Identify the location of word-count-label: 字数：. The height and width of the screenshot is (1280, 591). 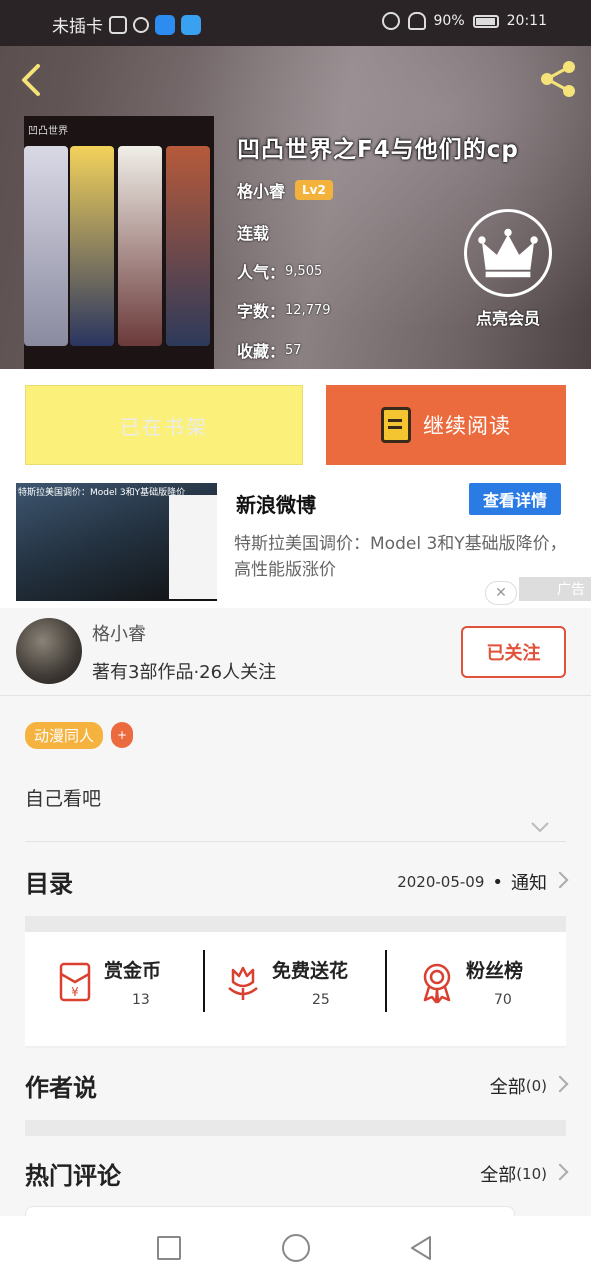
(261, 311).